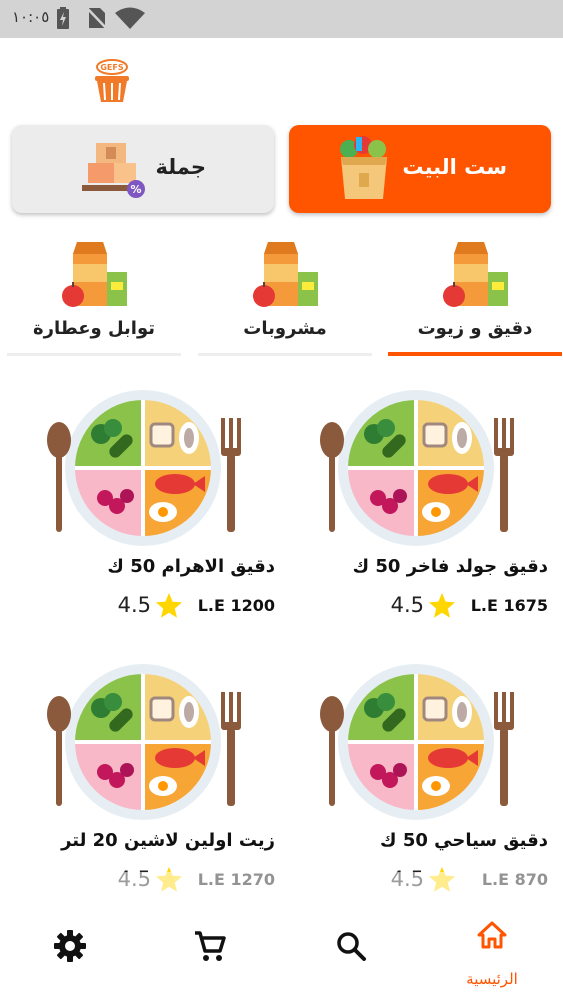 This screenshot has height=1000, width=563. Describe the element at coordinates (351, 946) in the screenshot. I see `search-icon` at that location.